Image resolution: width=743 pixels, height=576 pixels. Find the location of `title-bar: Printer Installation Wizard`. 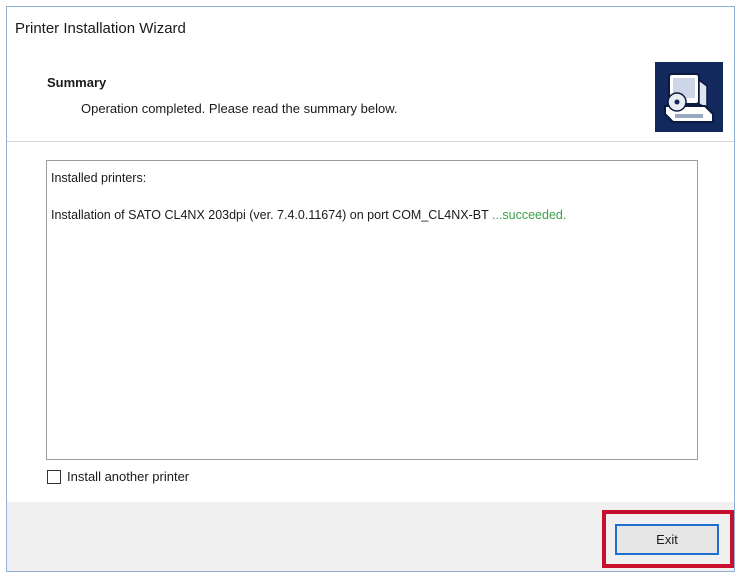

title-bar: Printer Installation Wizard is located at coordinates (370, 26).